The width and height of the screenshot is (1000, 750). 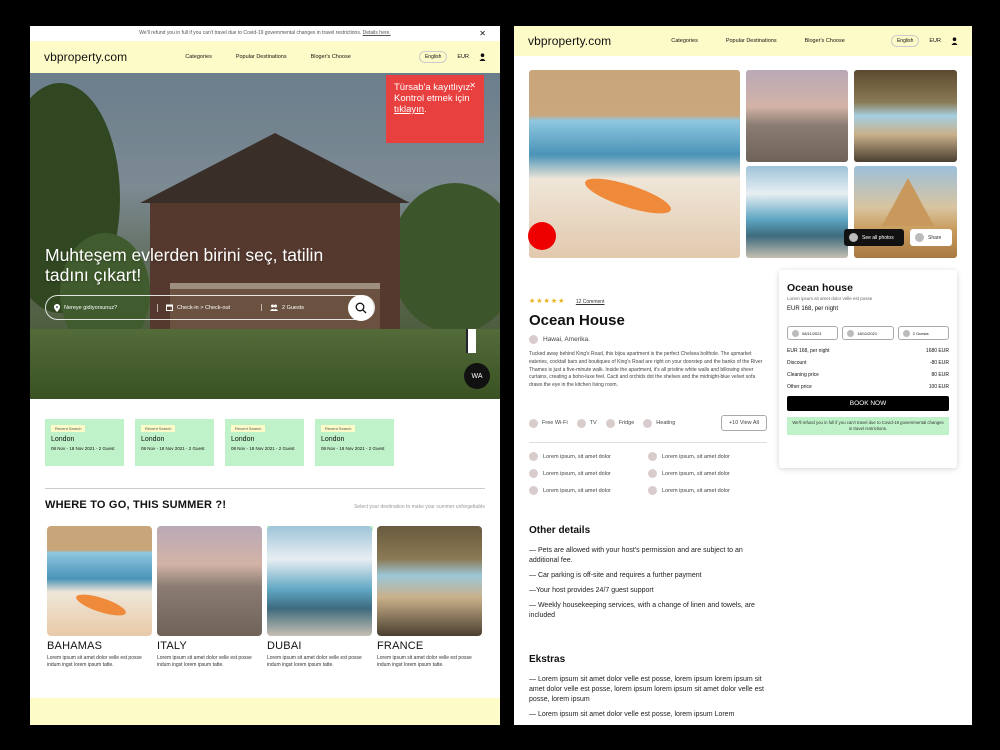 I want to click on fridge-icon, so click(x=610, y=423).